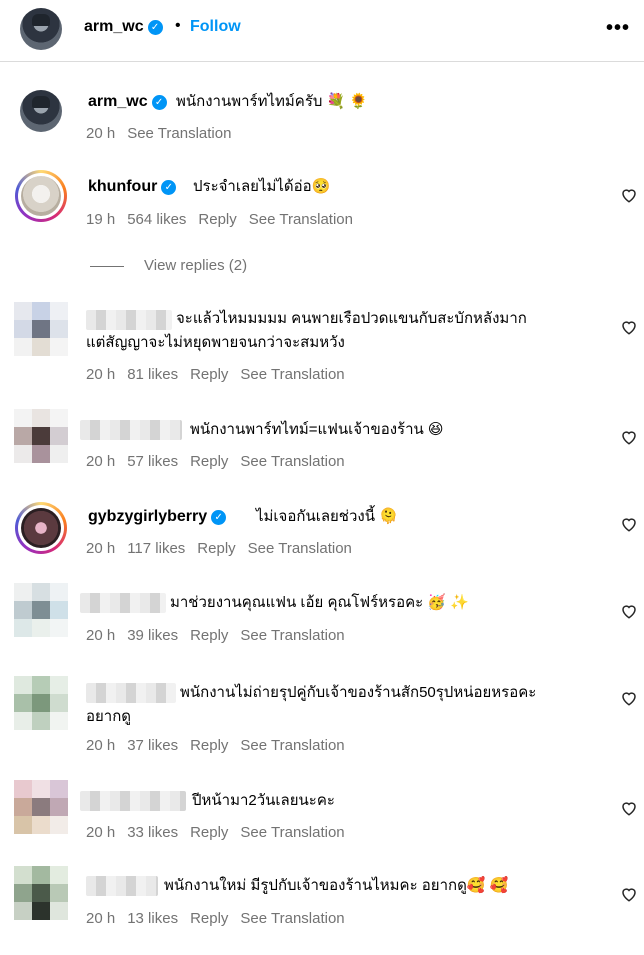 Image resolution: width=644 pixels, height=955 pixels. What do you see at coordinates (152, 635) in the screenshot?
I see `likes-count: 39 likes` at bounding box center [152, 635].